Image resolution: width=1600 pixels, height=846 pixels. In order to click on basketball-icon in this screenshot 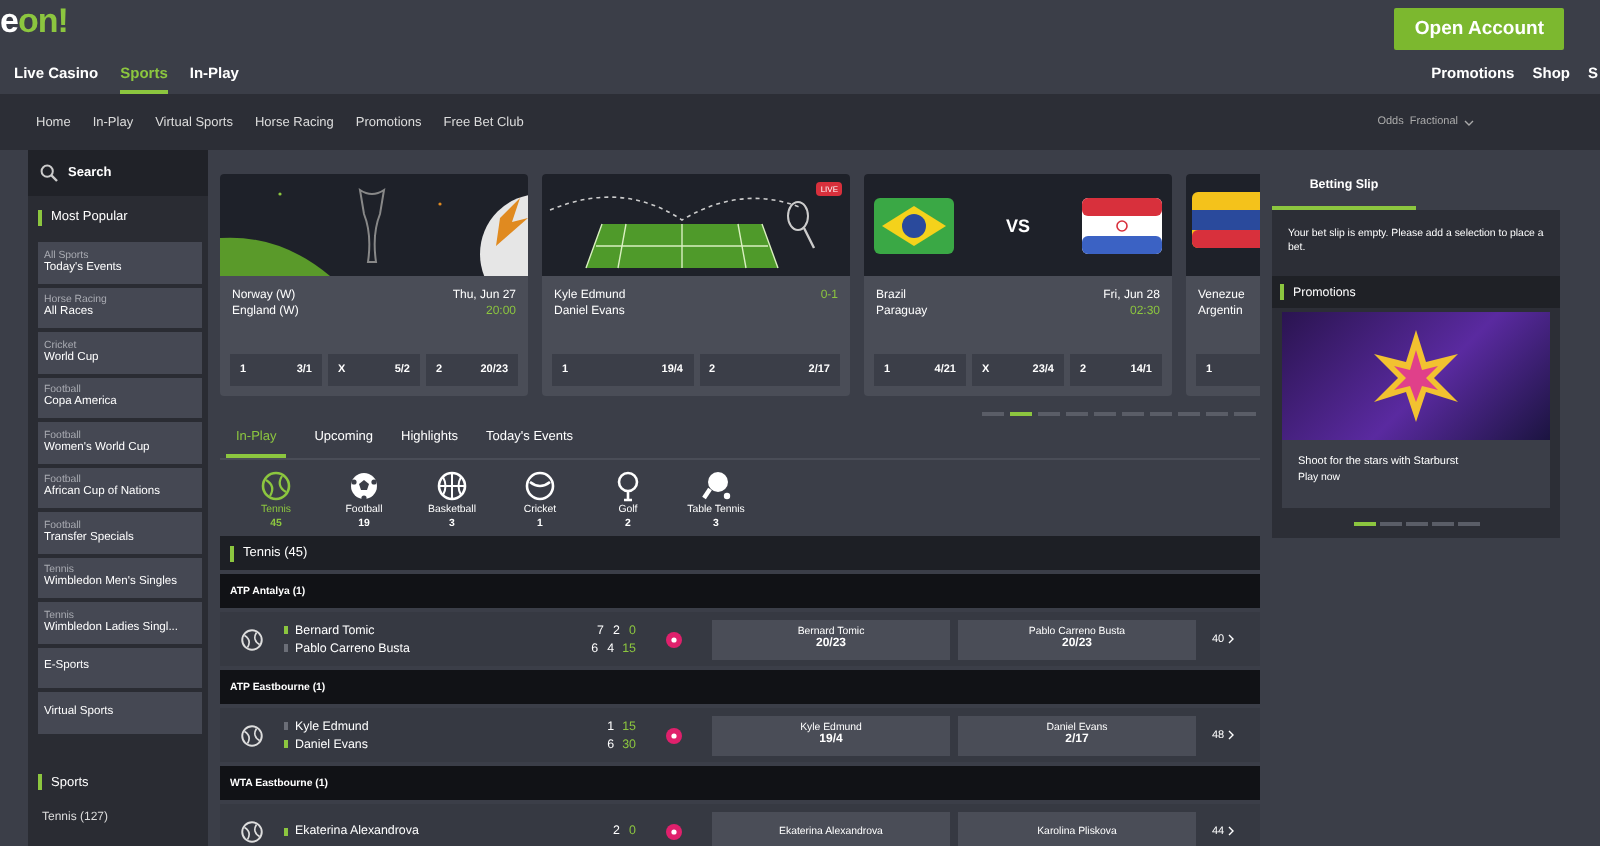, I will do `click(452, 486)`.